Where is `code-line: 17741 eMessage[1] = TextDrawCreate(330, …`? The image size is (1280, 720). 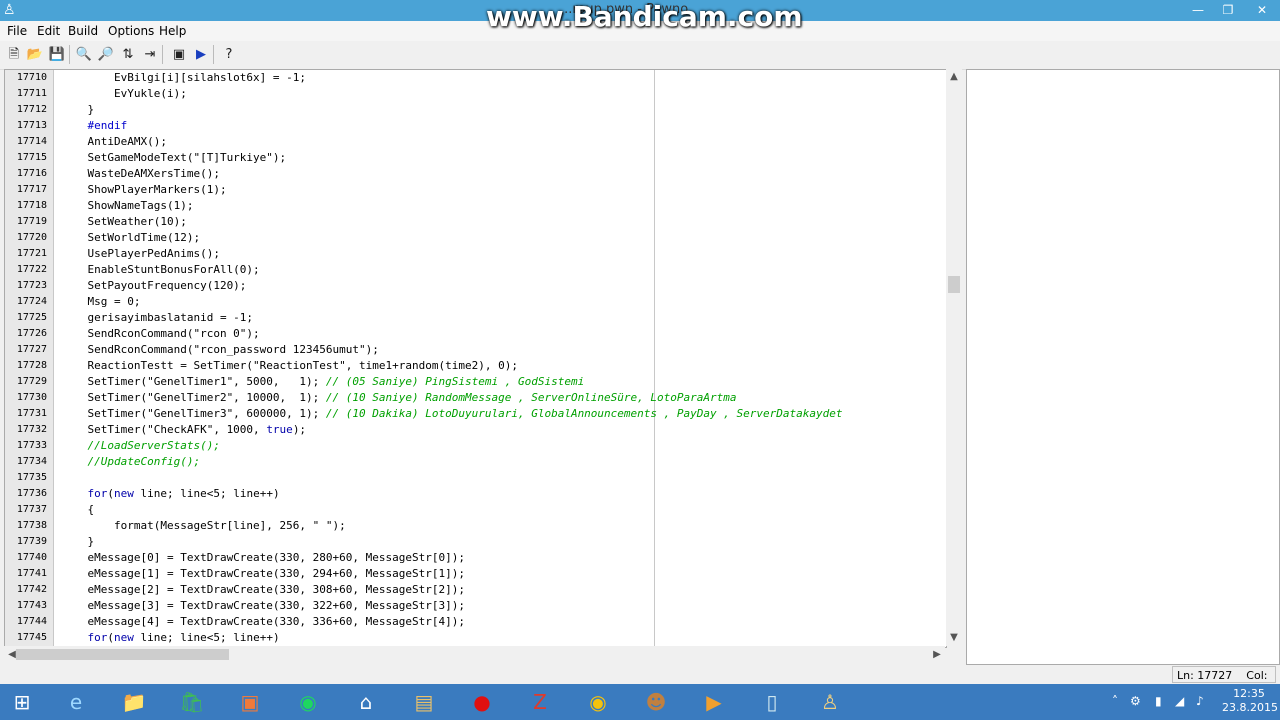 code-line: 17741 eMessage[1] = TextDrawCreate(330, … is located at coordinates (475, 574).